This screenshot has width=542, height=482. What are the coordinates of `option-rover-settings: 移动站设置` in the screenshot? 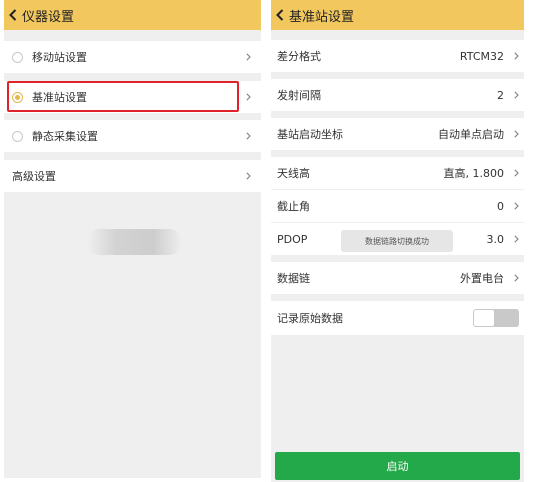 It's located at (132, 57).